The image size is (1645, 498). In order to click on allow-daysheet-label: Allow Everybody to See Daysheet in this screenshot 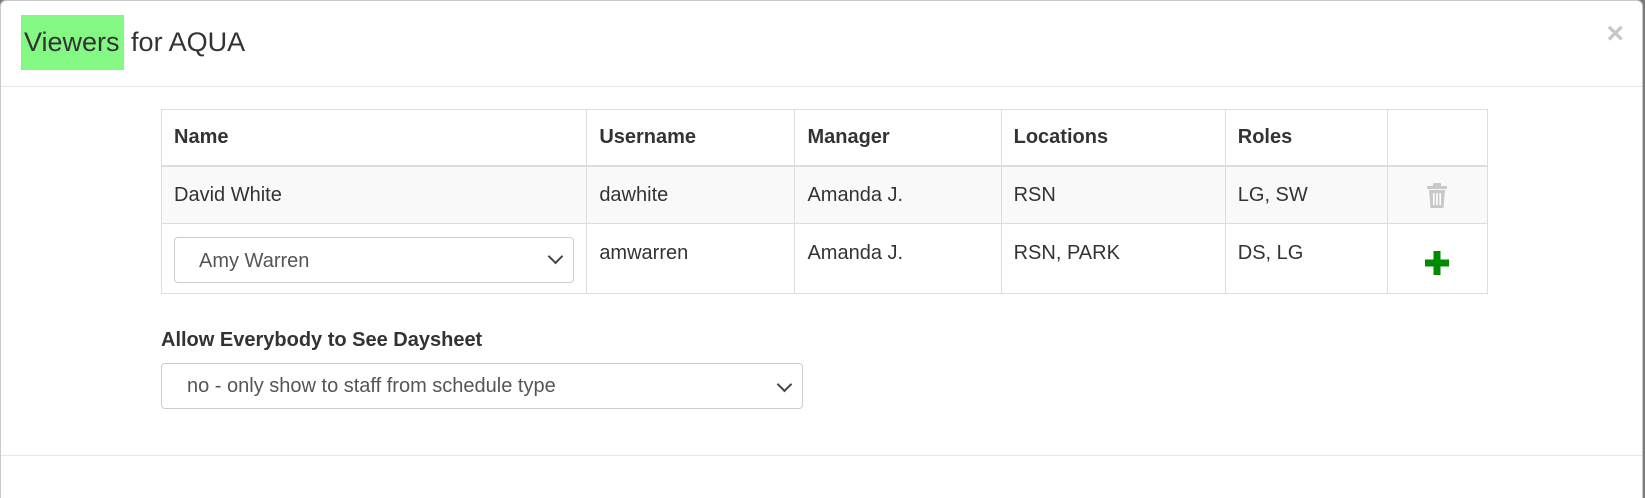, I will do `click(322, 340)`.